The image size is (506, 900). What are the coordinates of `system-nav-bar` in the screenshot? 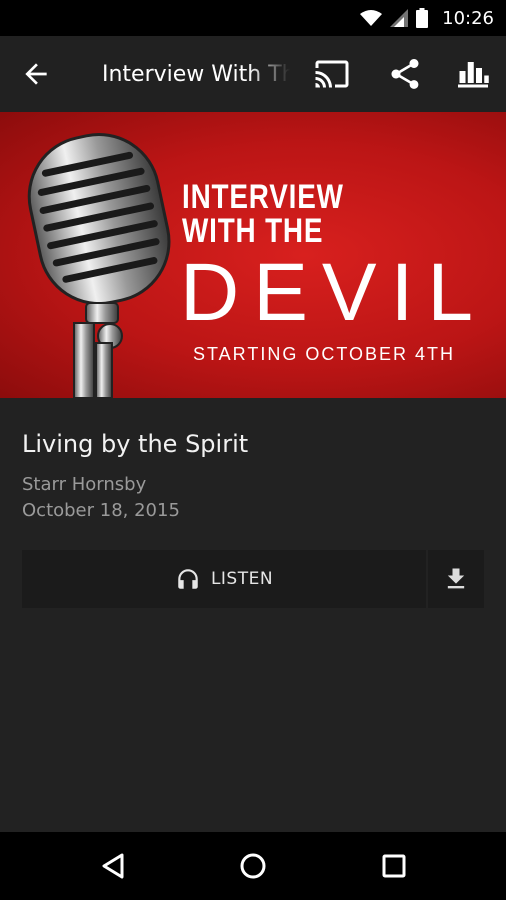 It's located at (253, 866).